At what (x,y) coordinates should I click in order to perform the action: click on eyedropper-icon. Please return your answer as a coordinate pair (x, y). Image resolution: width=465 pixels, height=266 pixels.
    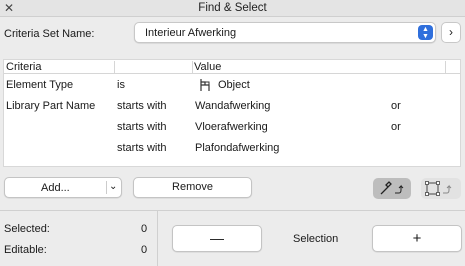
    Looking at the image, I should click on (392, 188).